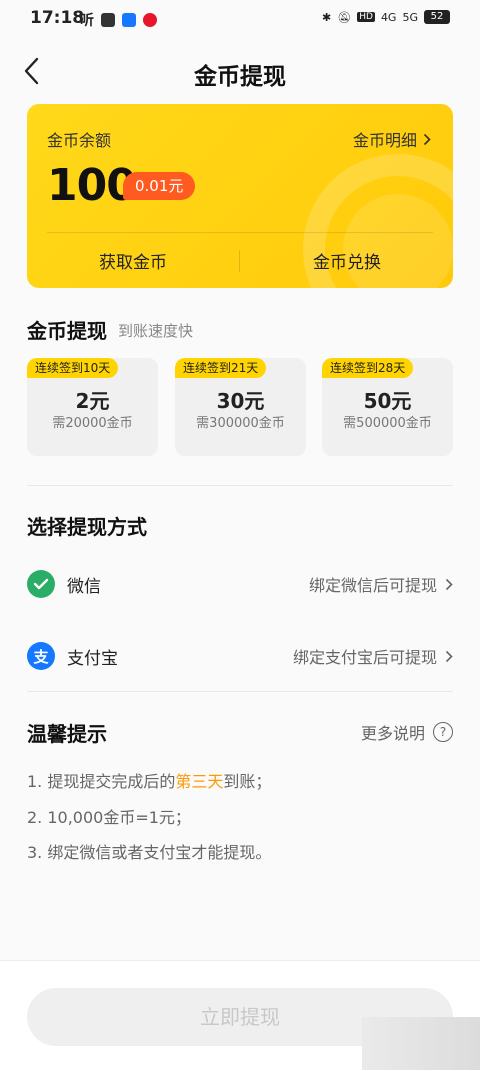 The width and height of the screenshot is (480, 1071). I want to click on card-divider, so click(240, 232).